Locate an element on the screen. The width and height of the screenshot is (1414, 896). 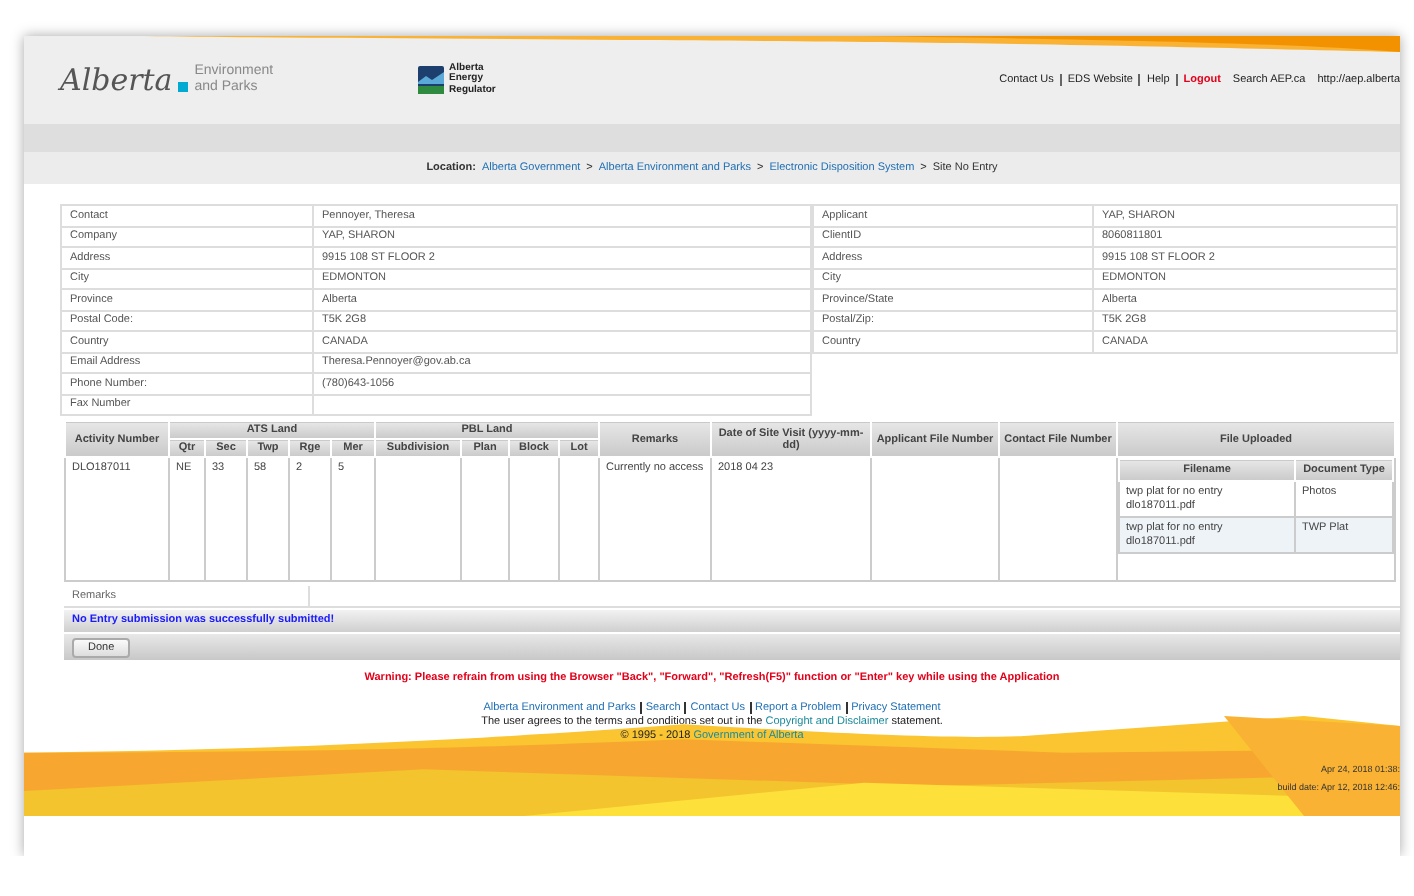
regulator-logo-icon is located at coordinates (430, 80).